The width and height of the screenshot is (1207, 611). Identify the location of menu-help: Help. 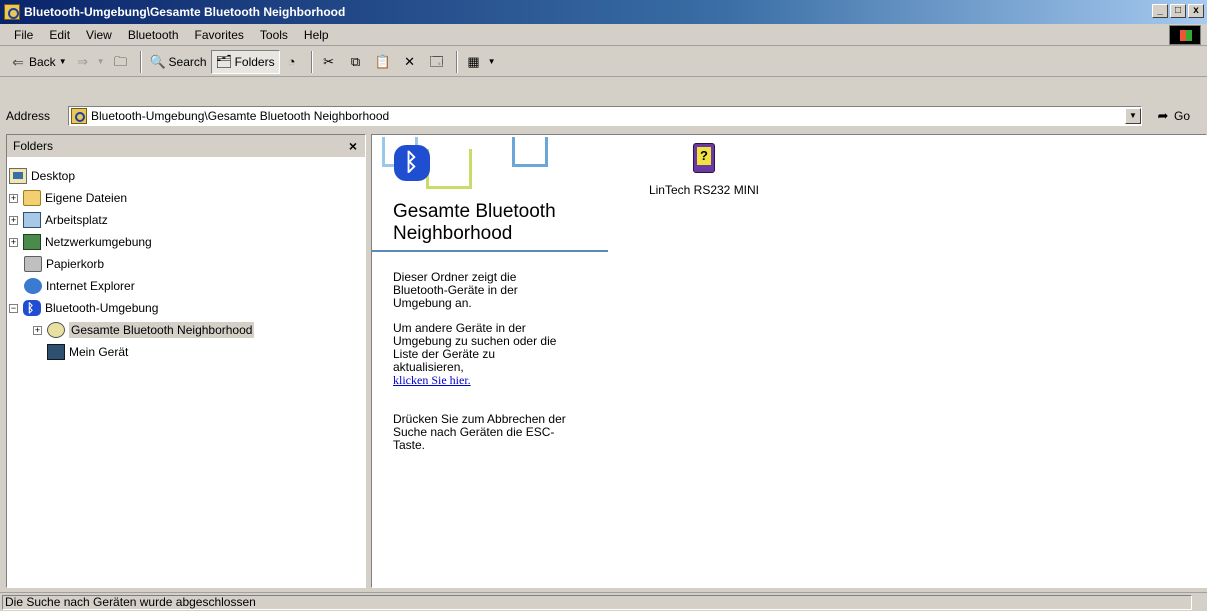
(316, 35).